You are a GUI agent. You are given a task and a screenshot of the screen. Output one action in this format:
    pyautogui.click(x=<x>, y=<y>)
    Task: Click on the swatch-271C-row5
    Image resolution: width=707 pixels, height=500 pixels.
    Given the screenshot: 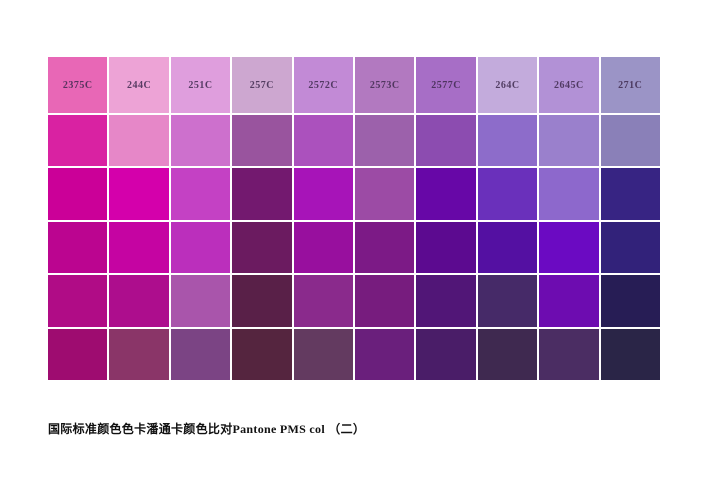 What is the action you would take?
    pyautogui.click(x=630, y=301)
    